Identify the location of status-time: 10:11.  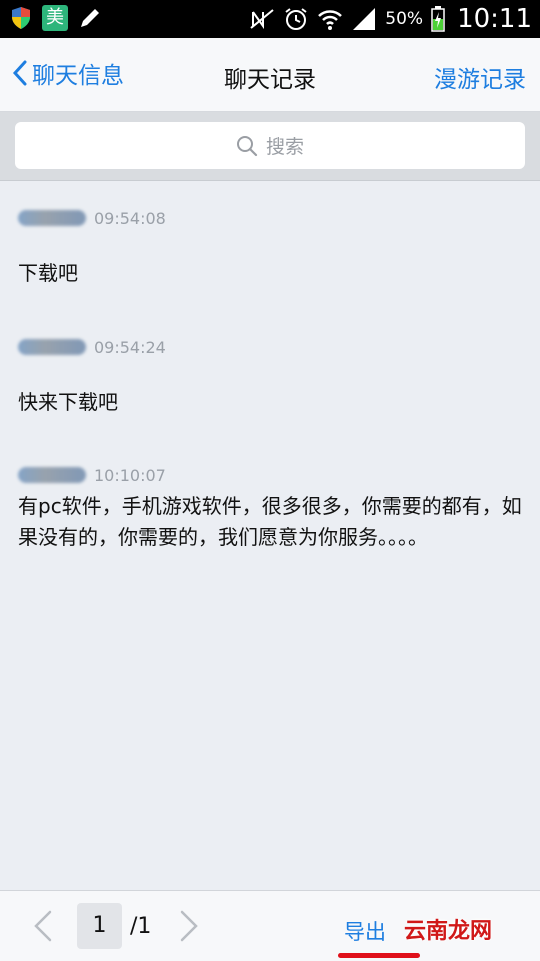
(494, 19).